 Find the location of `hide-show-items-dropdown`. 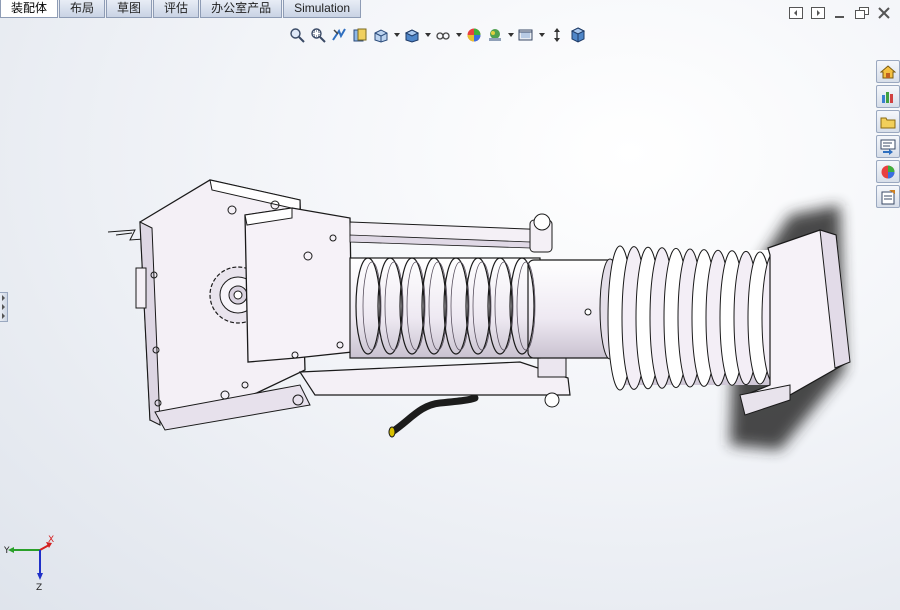

hide-show-items-dropdown is located at coordinates (458, 35).